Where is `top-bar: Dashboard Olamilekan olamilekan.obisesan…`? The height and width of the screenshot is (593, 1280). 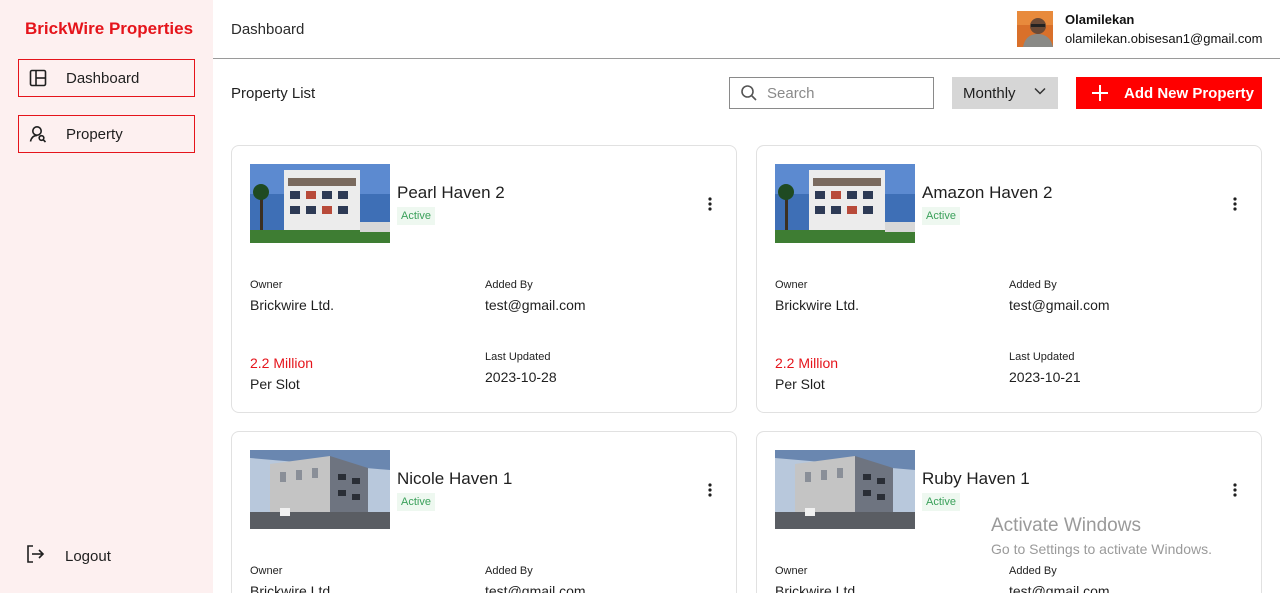
top-bar: Dashboard Olamilekan olamilekan.obisesan… is located at coordinates (746, 29).